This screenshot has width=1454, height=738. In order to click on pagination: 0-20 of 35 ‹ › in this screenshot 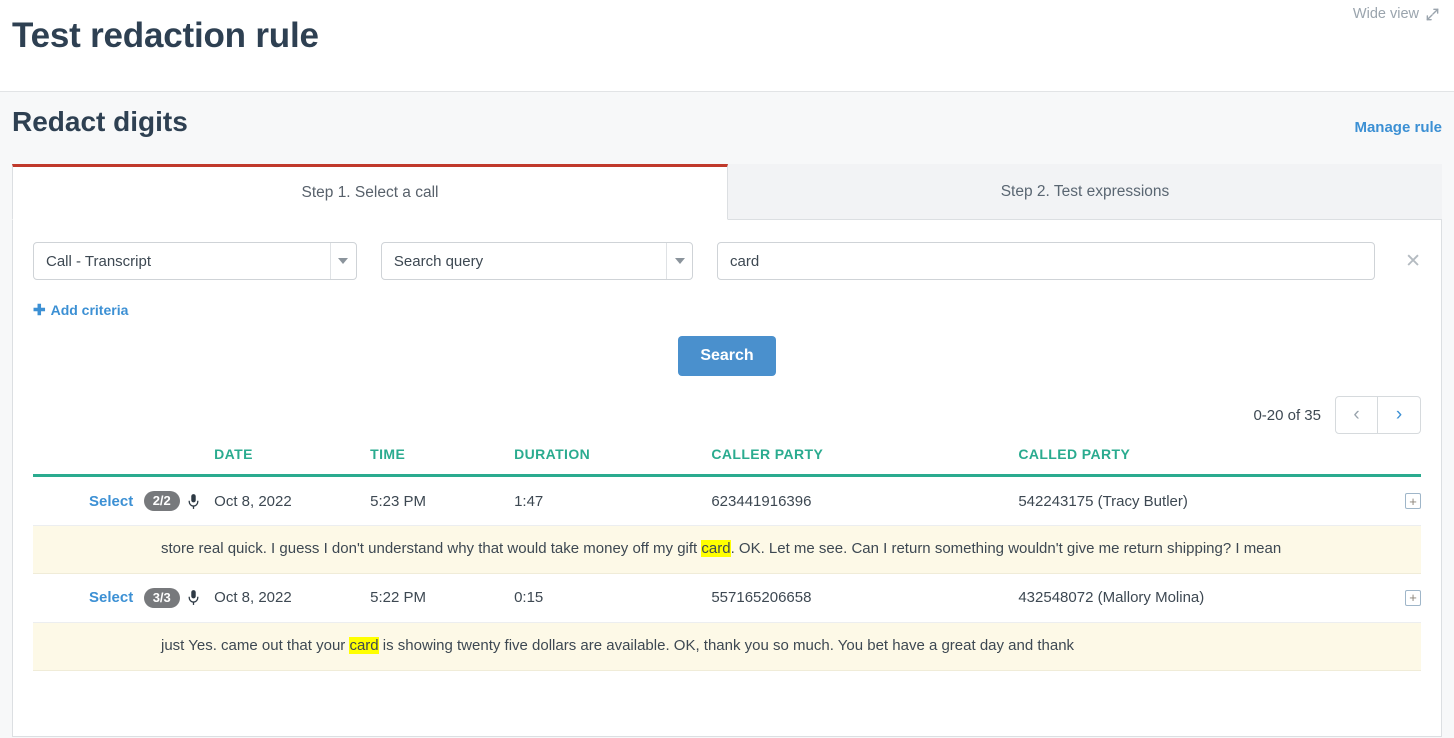, I will do `click(727, 415)`.